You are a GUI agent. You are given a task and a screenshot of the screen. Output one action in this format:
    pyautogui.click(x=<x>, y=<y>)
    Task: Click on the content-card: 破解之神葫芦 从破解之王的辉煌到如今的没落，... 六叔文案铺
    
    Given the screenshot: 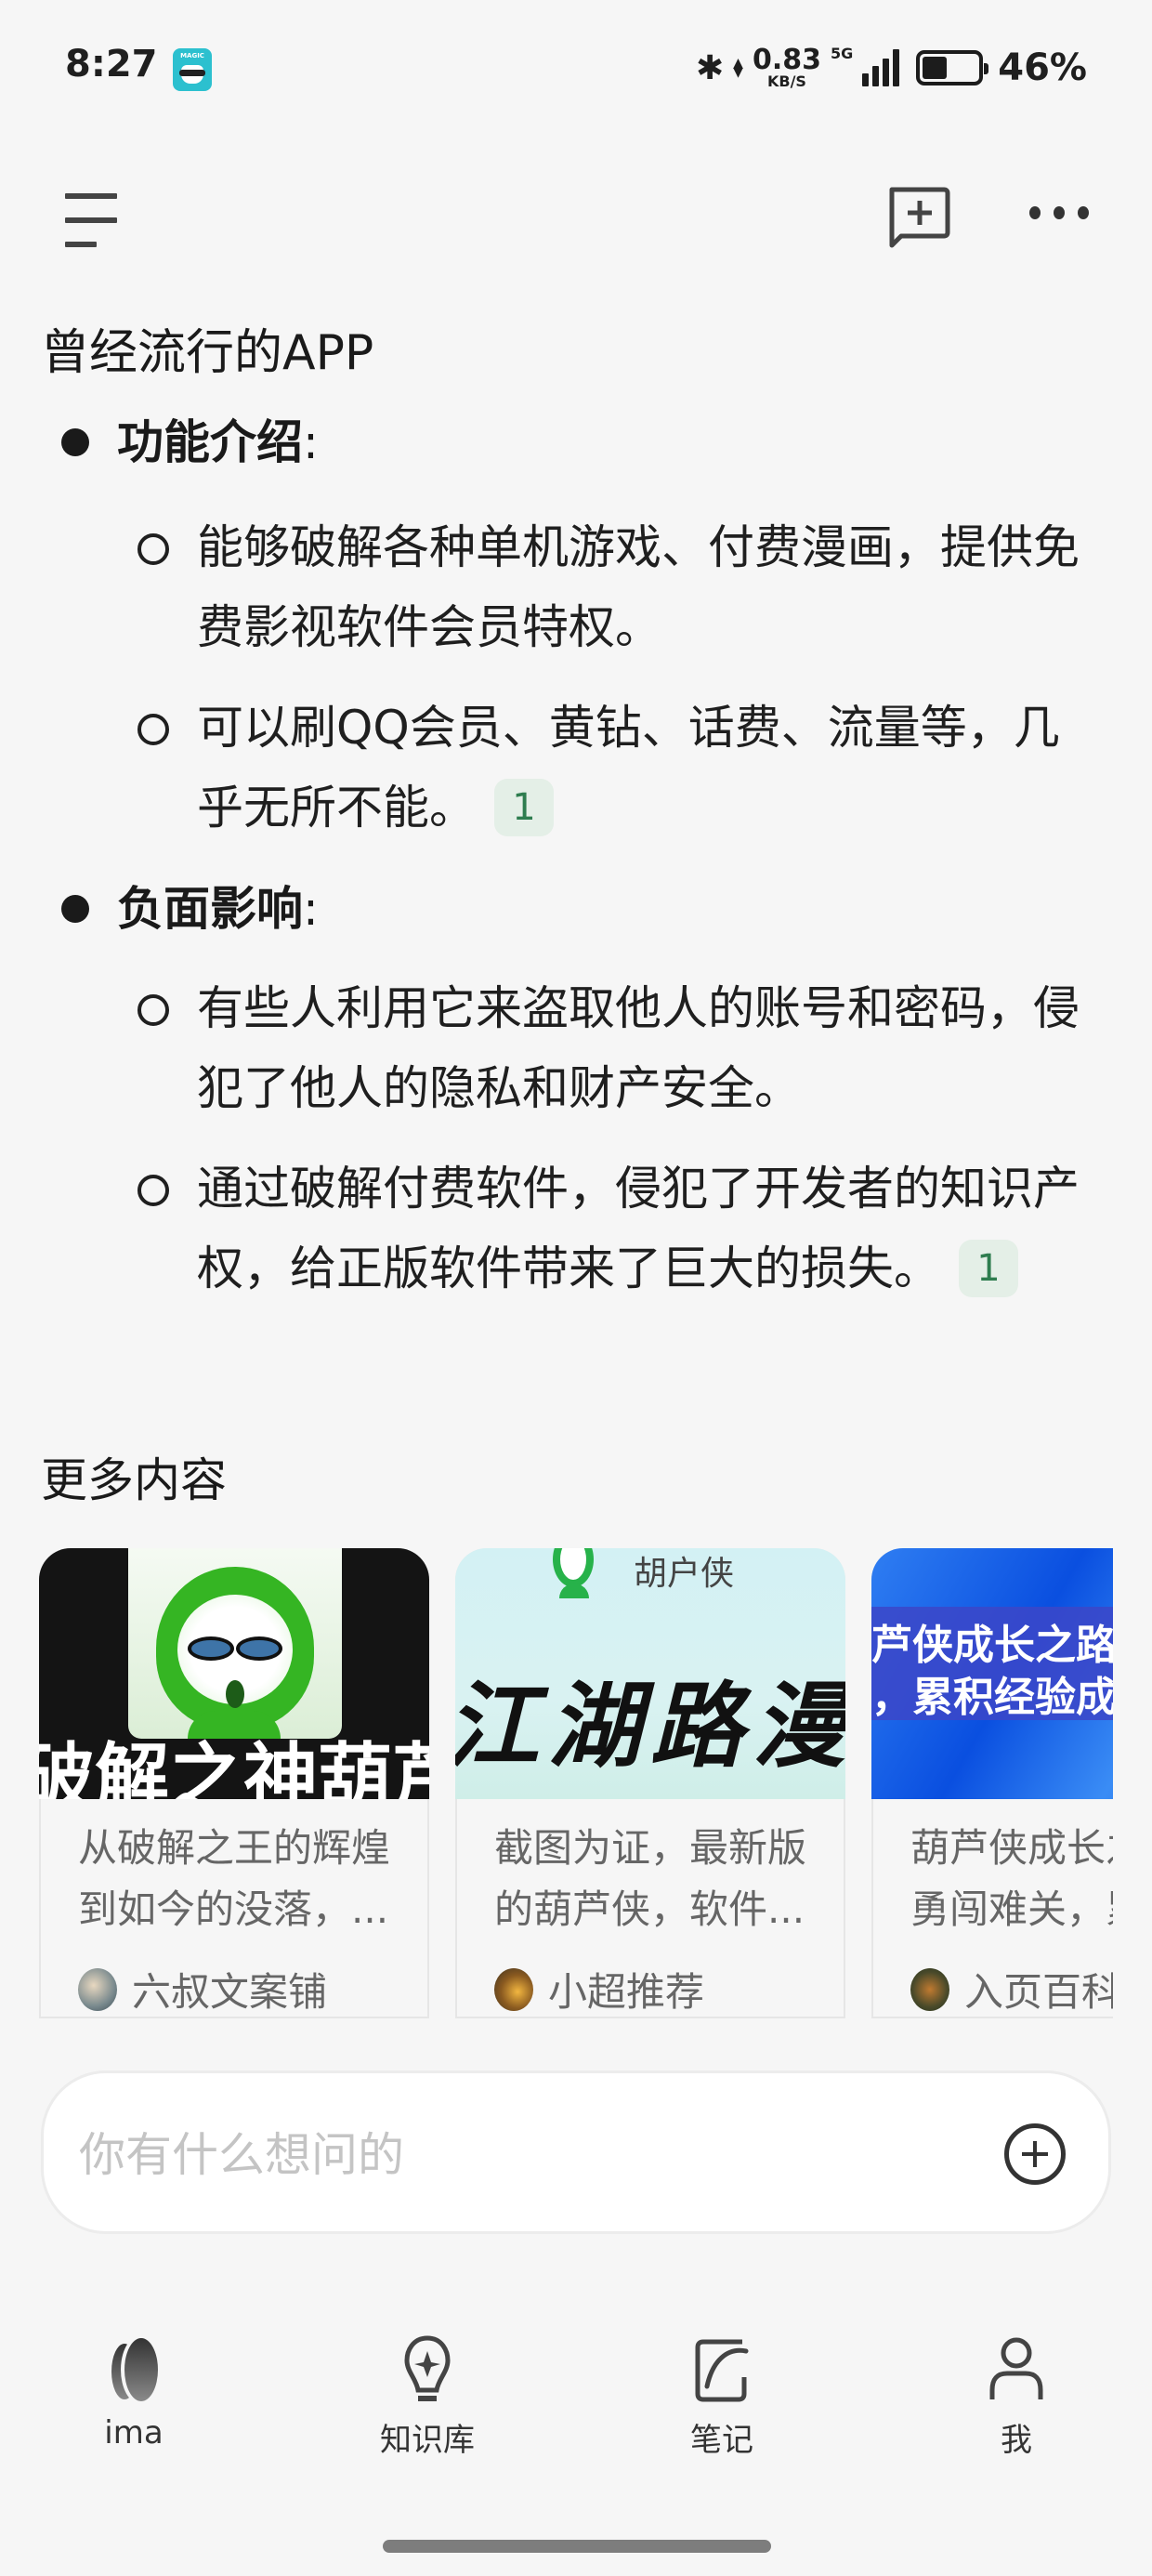 What is the action you would take?
    pyautogui.click(x=234, y=1783)
    